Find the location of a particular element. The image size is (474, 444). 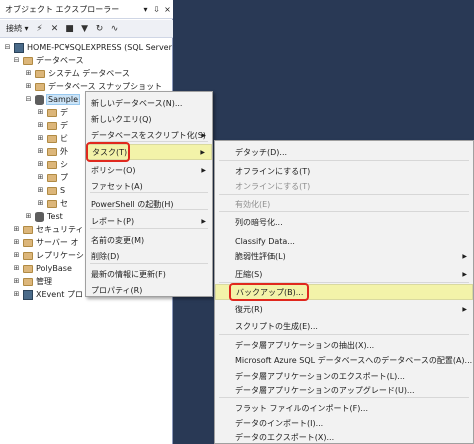

connect-button: 接続 ▾ is located at coordinates (17, 29).